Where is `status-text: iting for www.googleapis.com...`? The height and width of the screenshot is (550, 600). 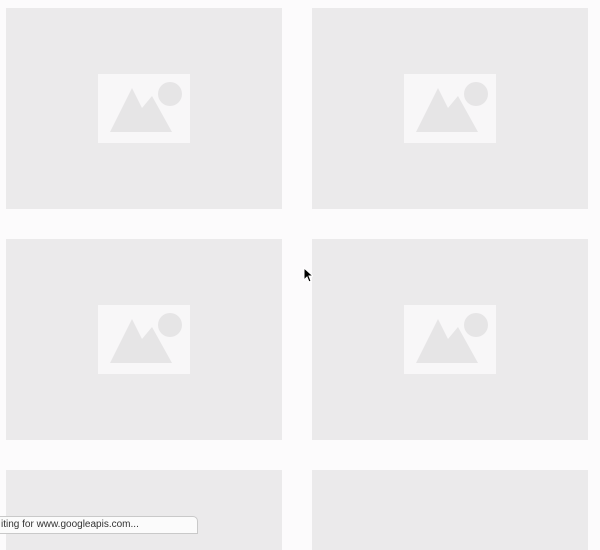
status-text: iting for www.googleapis.com... is located at coordinates (70, 524).